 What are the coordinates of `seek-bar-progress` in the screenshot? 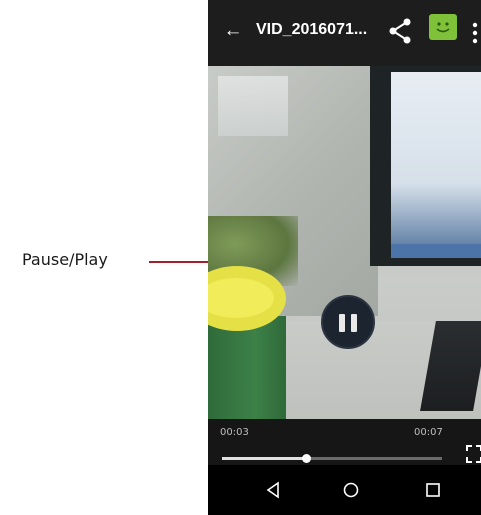 It's located at (264, 458).